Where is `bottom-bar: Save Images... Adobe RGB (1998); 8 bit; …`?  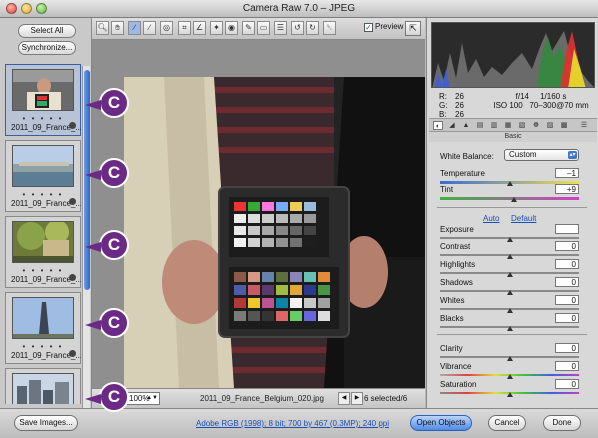 bottom-bar: Save Images... Adobe RGB (1998); 8 bit; … is located at coordinates (299, 423).